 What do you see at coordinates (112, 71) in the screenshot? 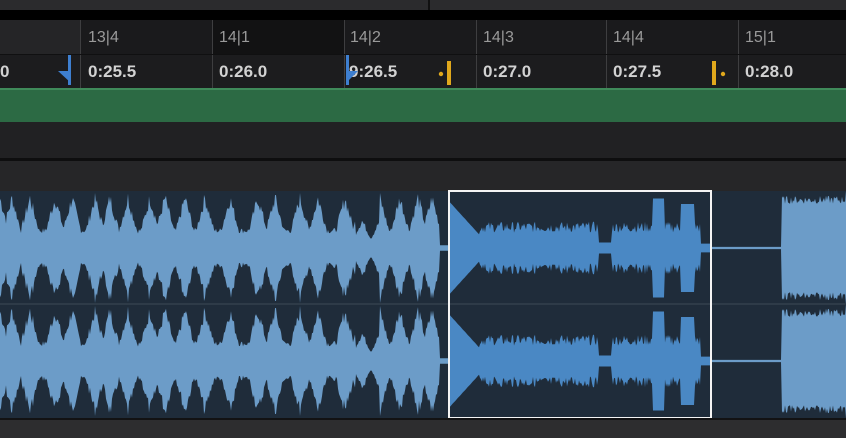
I see `timecode-label: 0:25.5` at bounding box center [112, 71].